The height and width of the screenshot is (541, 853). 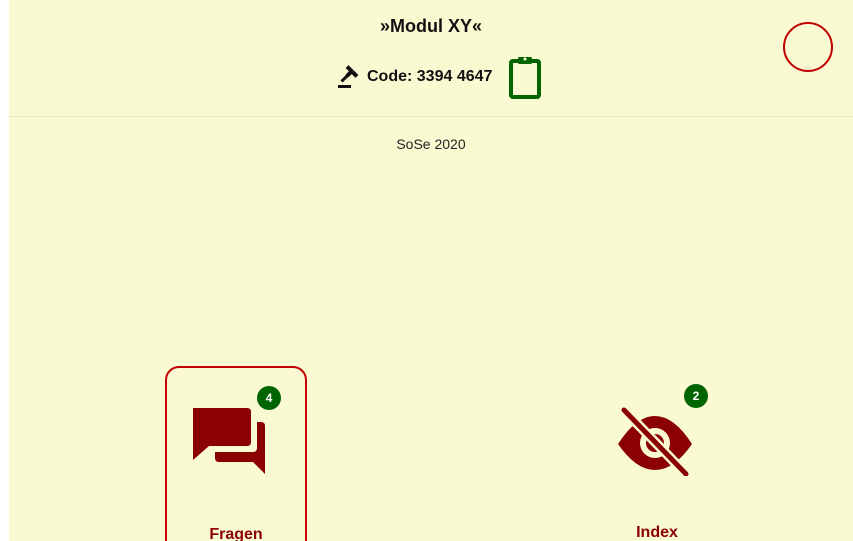 What do you see at coordinates (431, 144) in the screenshot?
I see `semester-label: SoSe 2020` at bounding box center [431, 144].